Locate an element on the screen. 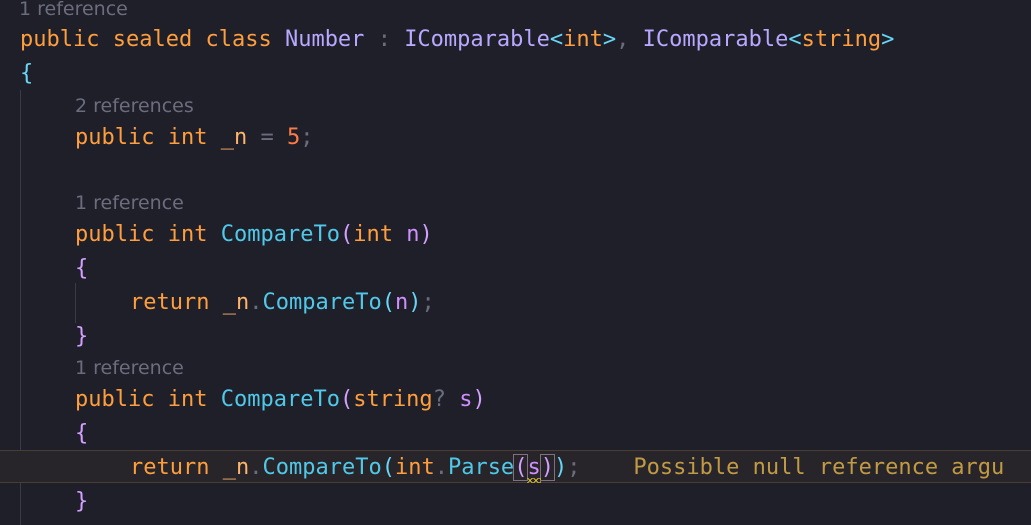 Image resolution: width=1031 pixels, height=525 pixels. code-token-sealed: sealed is located at coordinates (152, 39).